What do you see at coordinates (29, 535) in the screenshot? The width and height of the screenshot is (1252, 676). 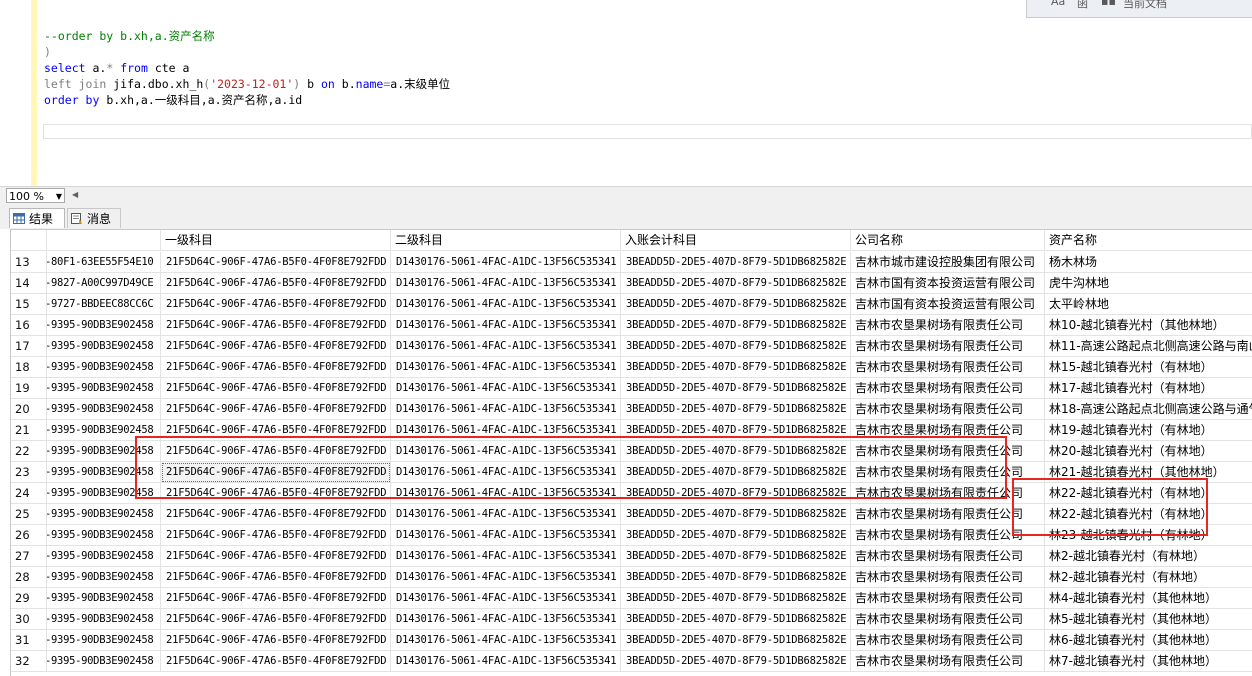 I see `table-cell-row-number-col: 26` at bounding box center [29, 535].